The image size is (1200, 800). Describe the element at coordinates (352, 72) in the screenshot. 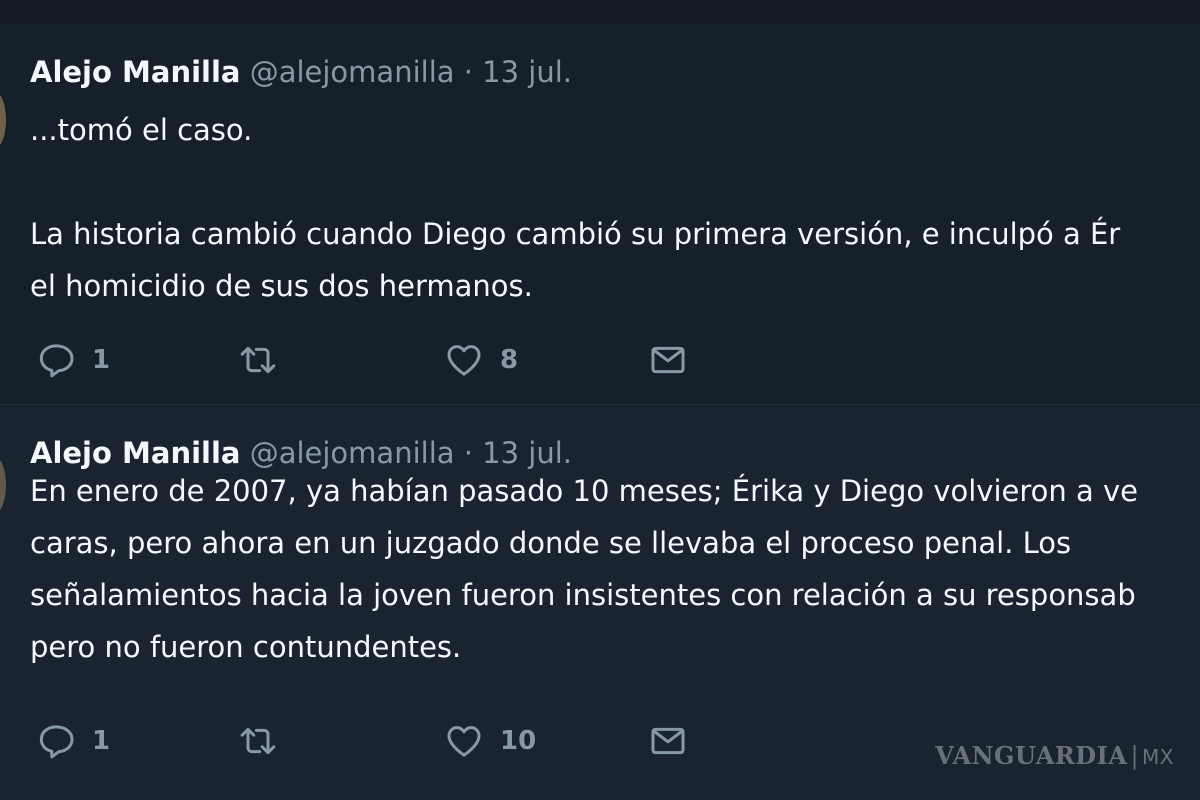

I see `author-handle: @alejomanilla` at that location.